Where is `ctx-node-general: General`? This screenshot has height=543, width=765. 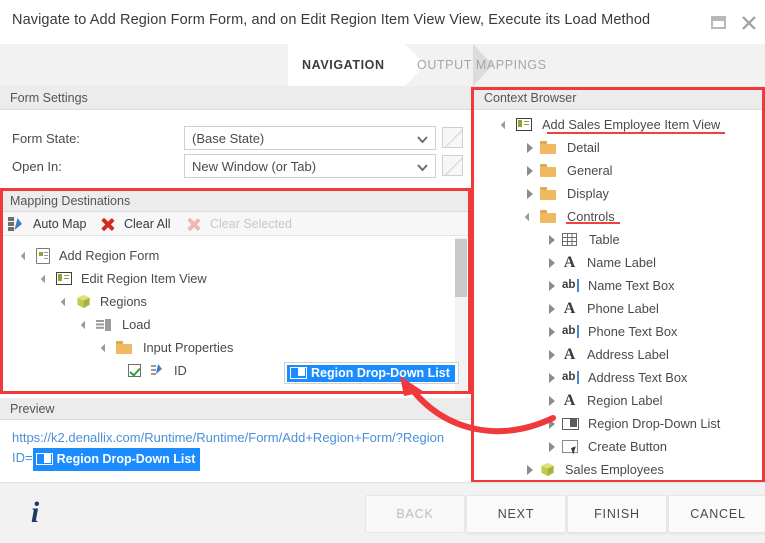 ctx-node-general: General is located at coordinates (569, 170).